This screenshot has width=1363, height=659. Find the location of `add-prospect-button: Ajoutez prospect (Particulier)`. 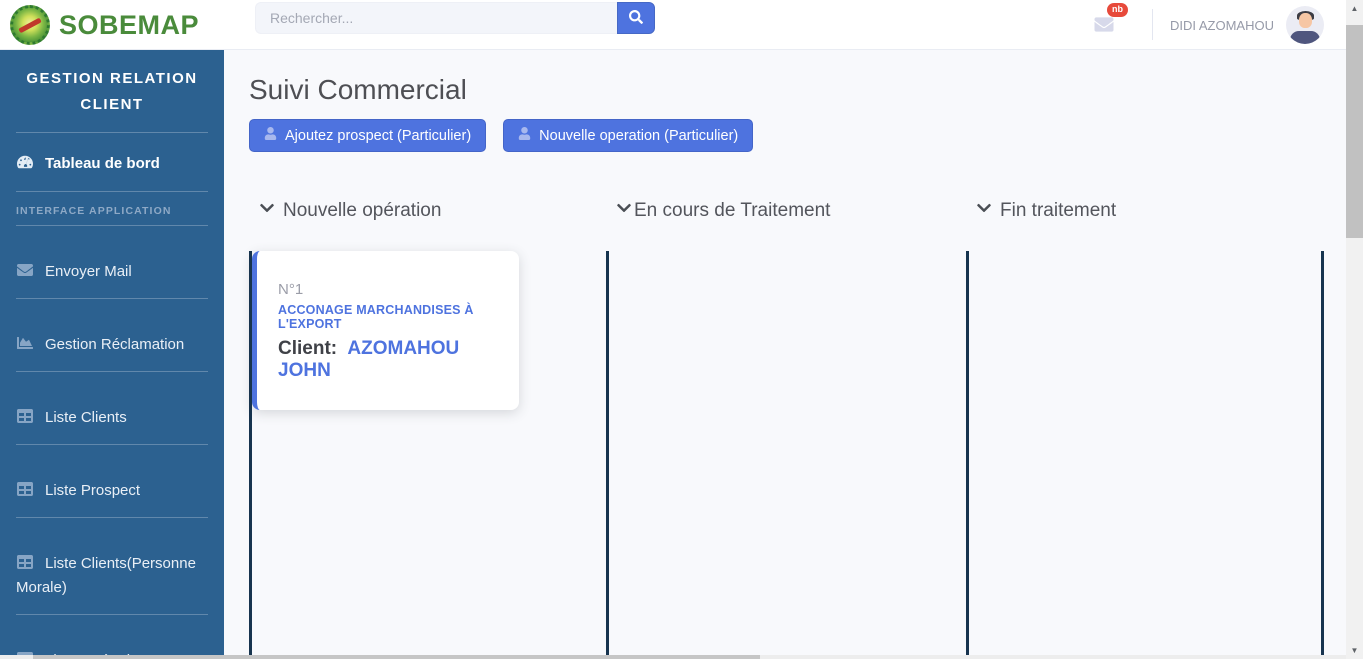

add-prospect-button: Ajoutez prospect (Particulier) is located at coordinates (368, 135).